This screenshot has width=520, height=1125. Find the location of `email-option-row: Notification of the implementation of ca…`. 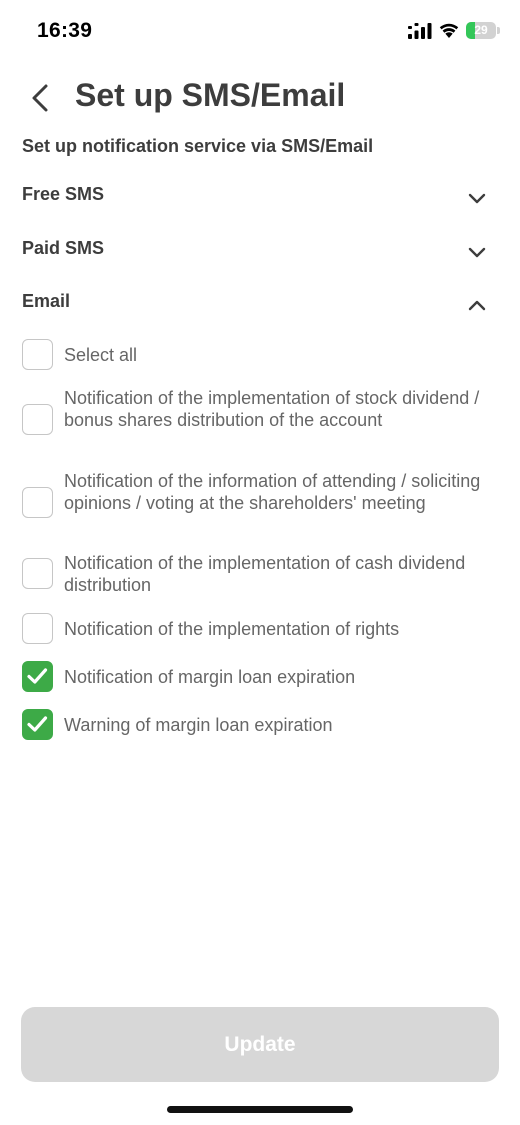

email-option-row: Notification of the implementation of ca… is located at coordinates (260, 574).